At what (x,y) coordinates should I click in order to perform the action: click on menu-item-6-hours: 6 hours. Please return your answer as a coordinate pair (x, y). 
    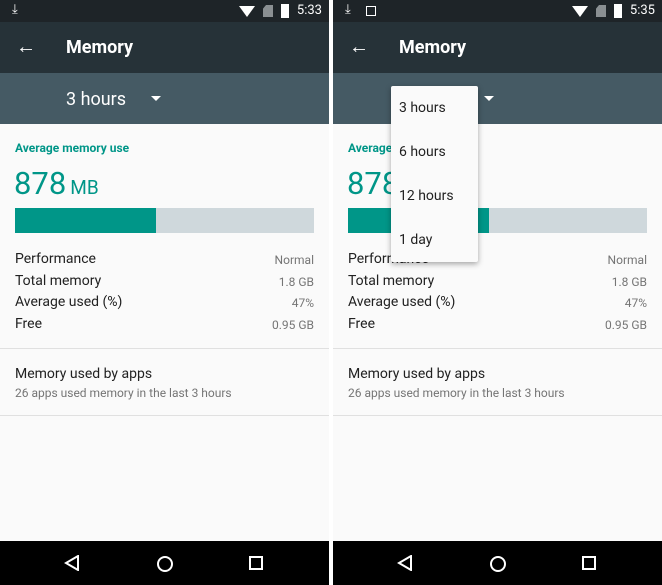
    Looking at the image, I should click on (434, 152).